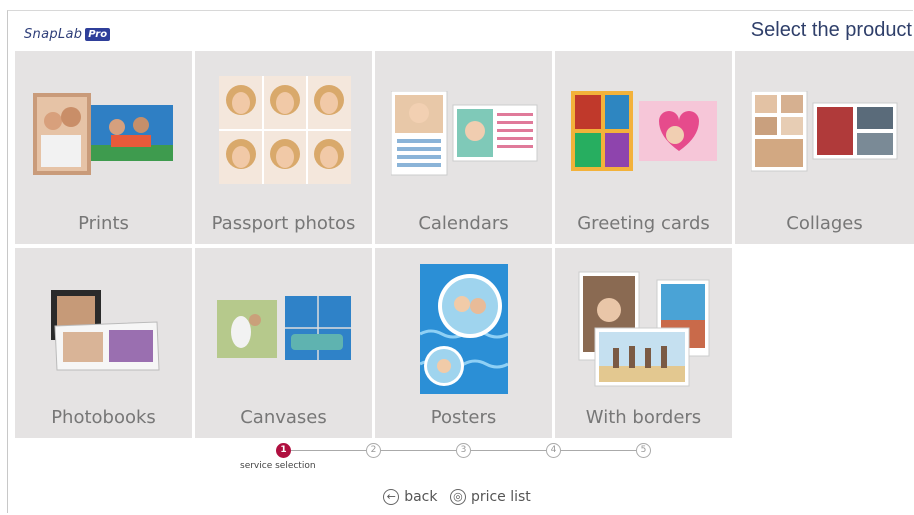  I want to click on product-tile-with-borders: With borders, so click(643, 343).